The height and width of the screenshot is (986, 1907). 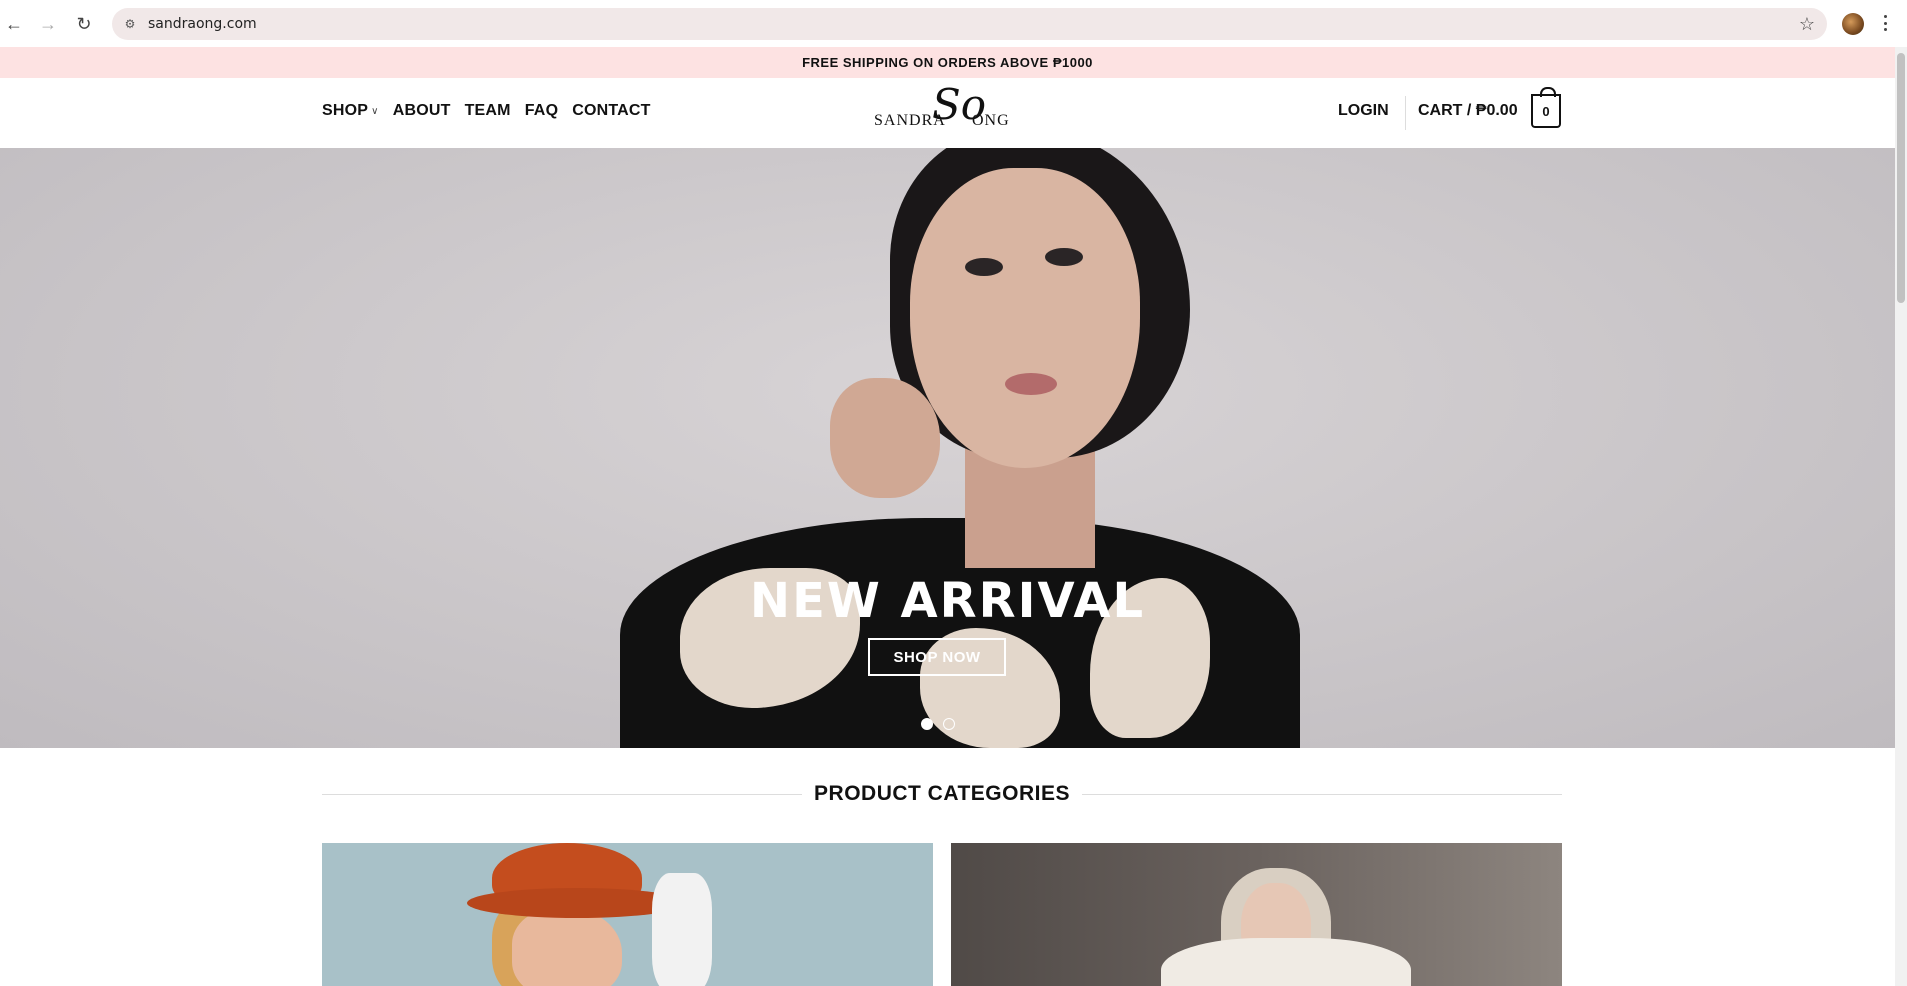 What do you see at coordinates (1546, 111) in the screenshot?
I see `cart-count: 0` at bounding box center [1546, 111].